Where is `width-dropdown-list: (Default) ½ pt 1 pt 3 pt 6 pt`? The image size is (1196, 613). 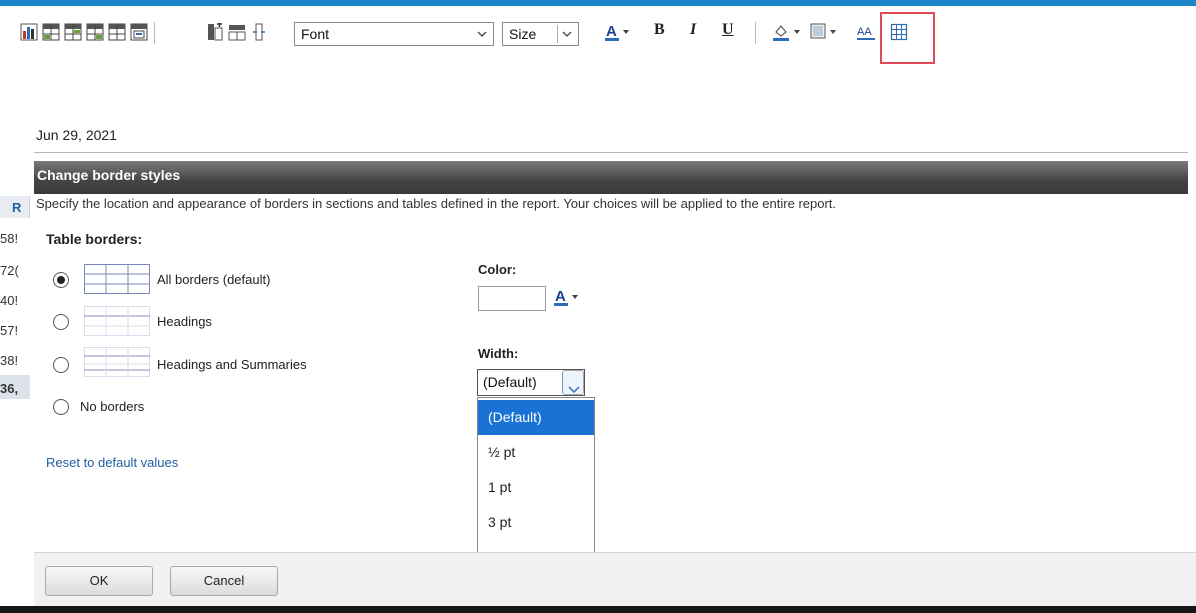
width-dropdown-list: (Default) ½ pt 1 pt 3 pt 6 pt is located at coordinates (536, 487).